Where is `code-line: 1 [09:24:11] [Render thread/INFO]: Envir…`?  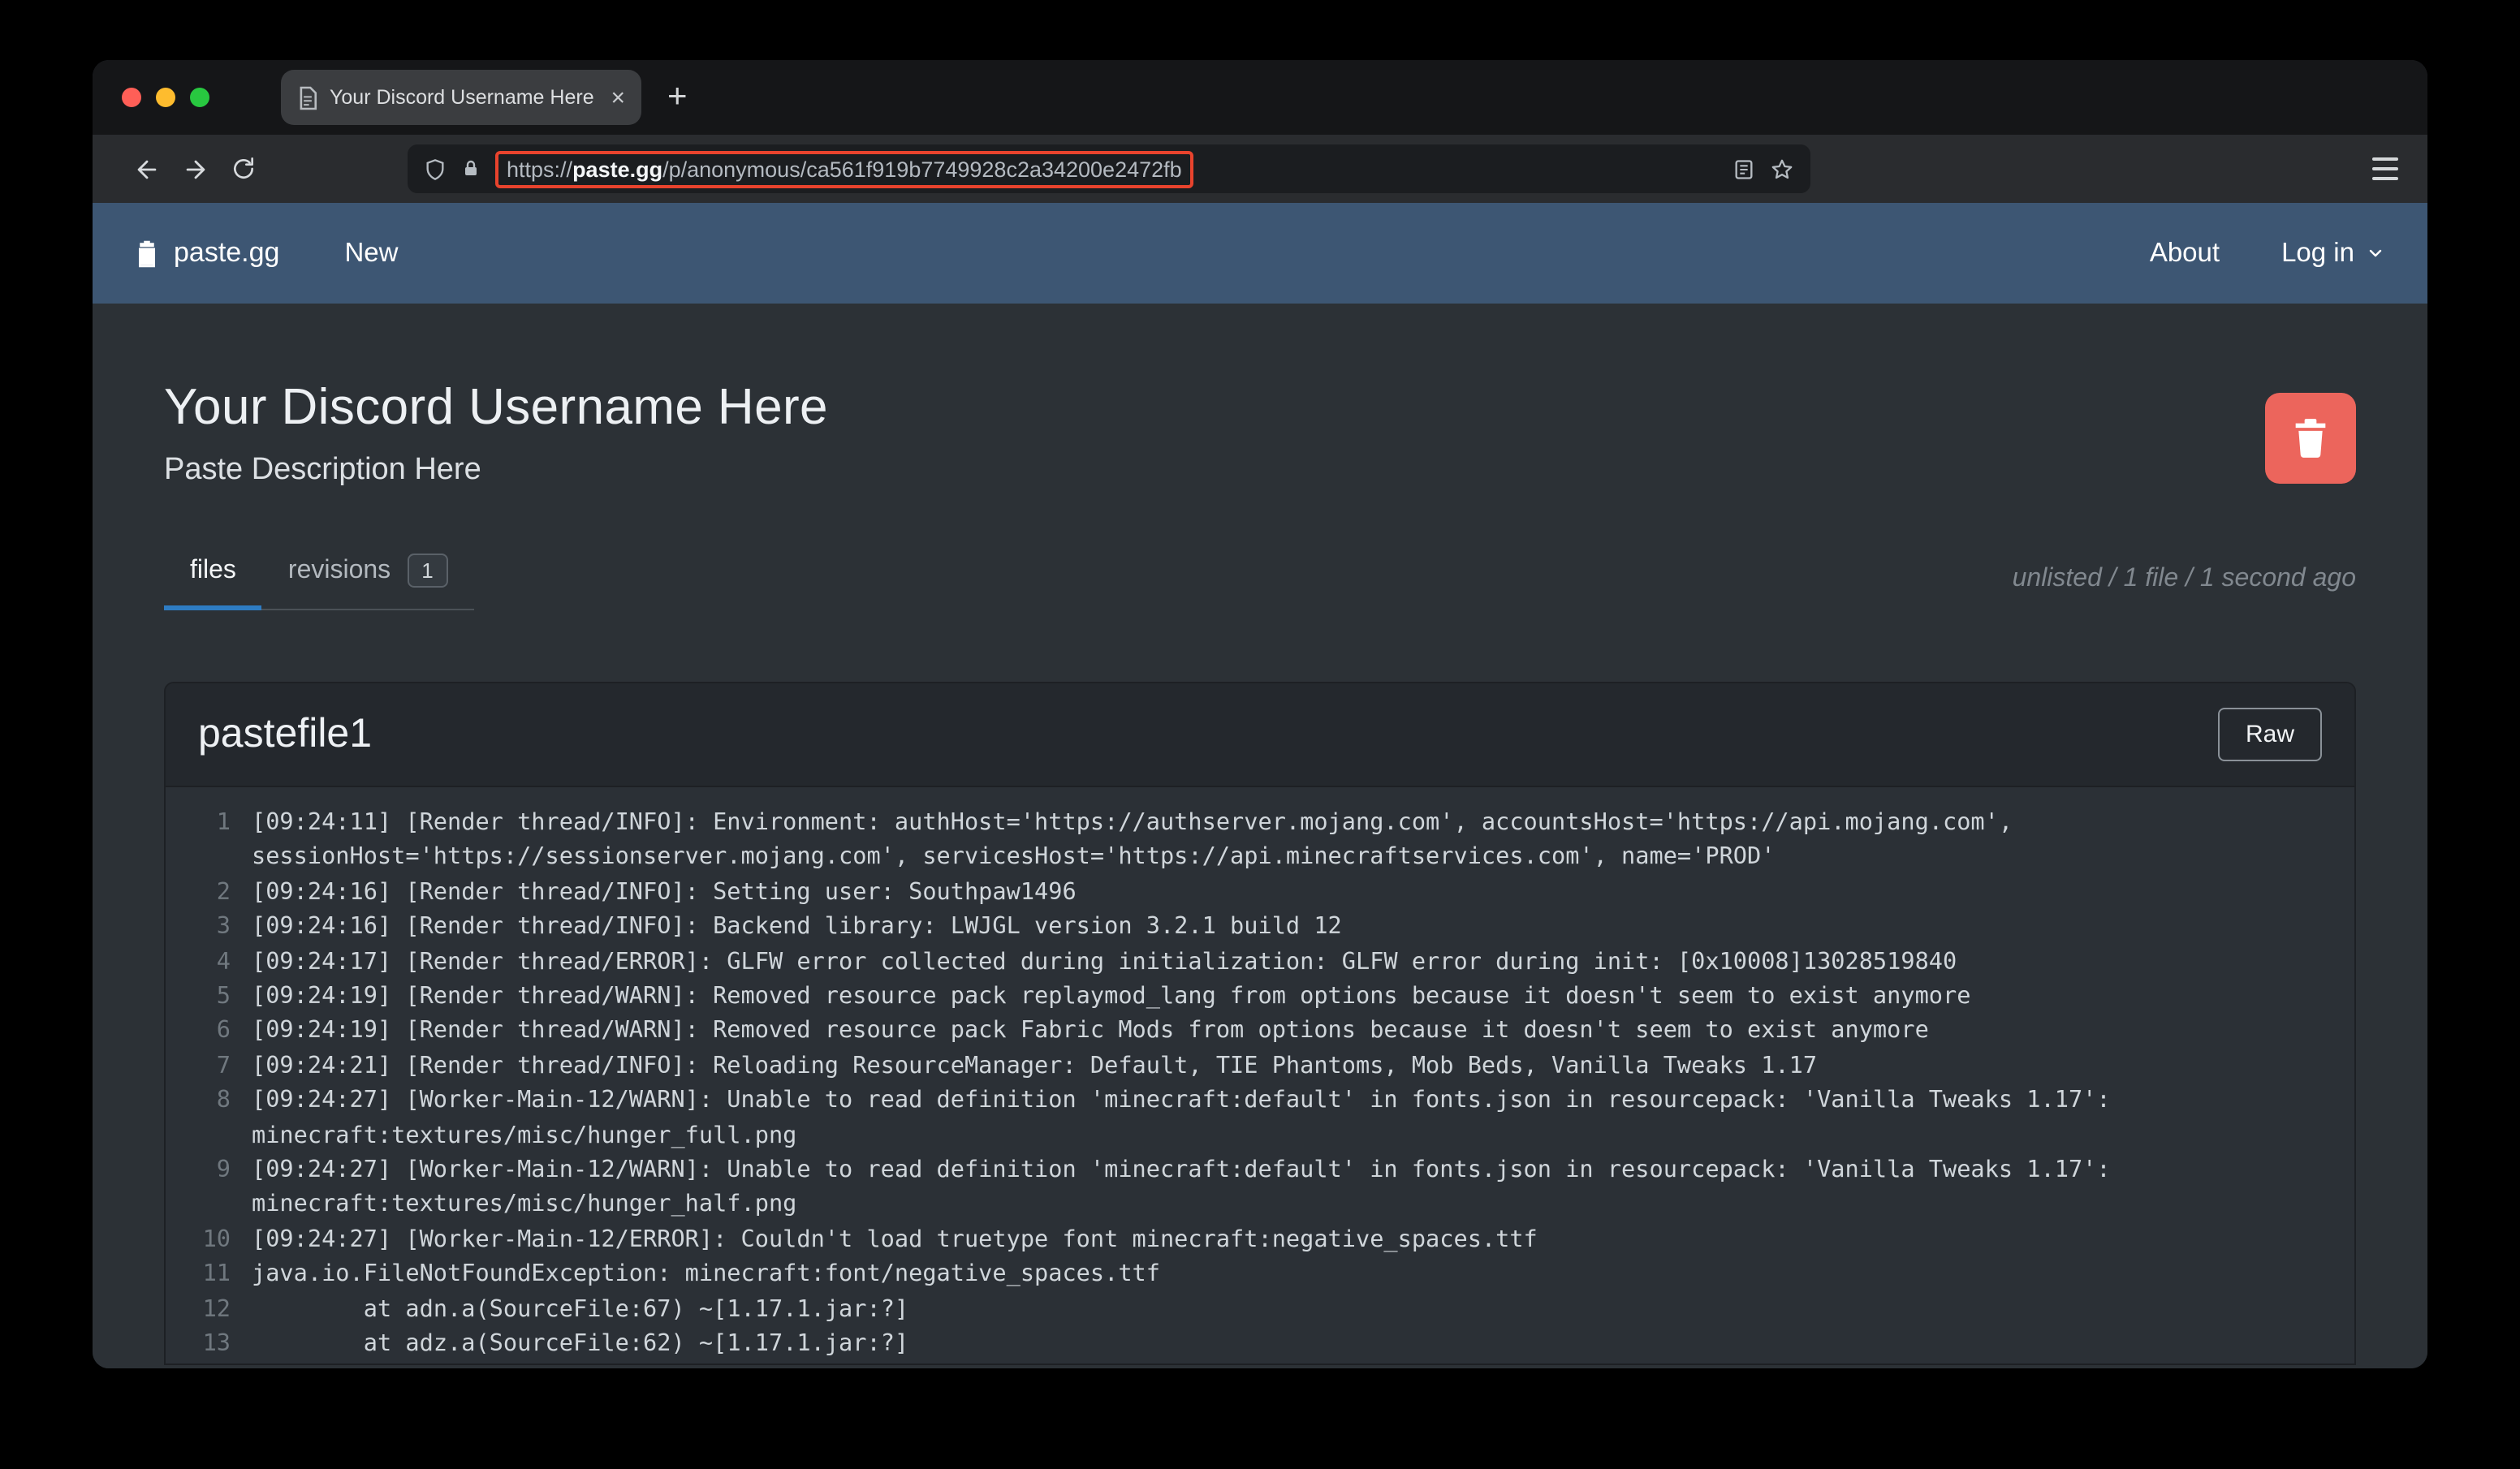
code-line: 1 [09:24:11] [Render thread/INFO]: Envir… is located at coordinates (1255, 842).